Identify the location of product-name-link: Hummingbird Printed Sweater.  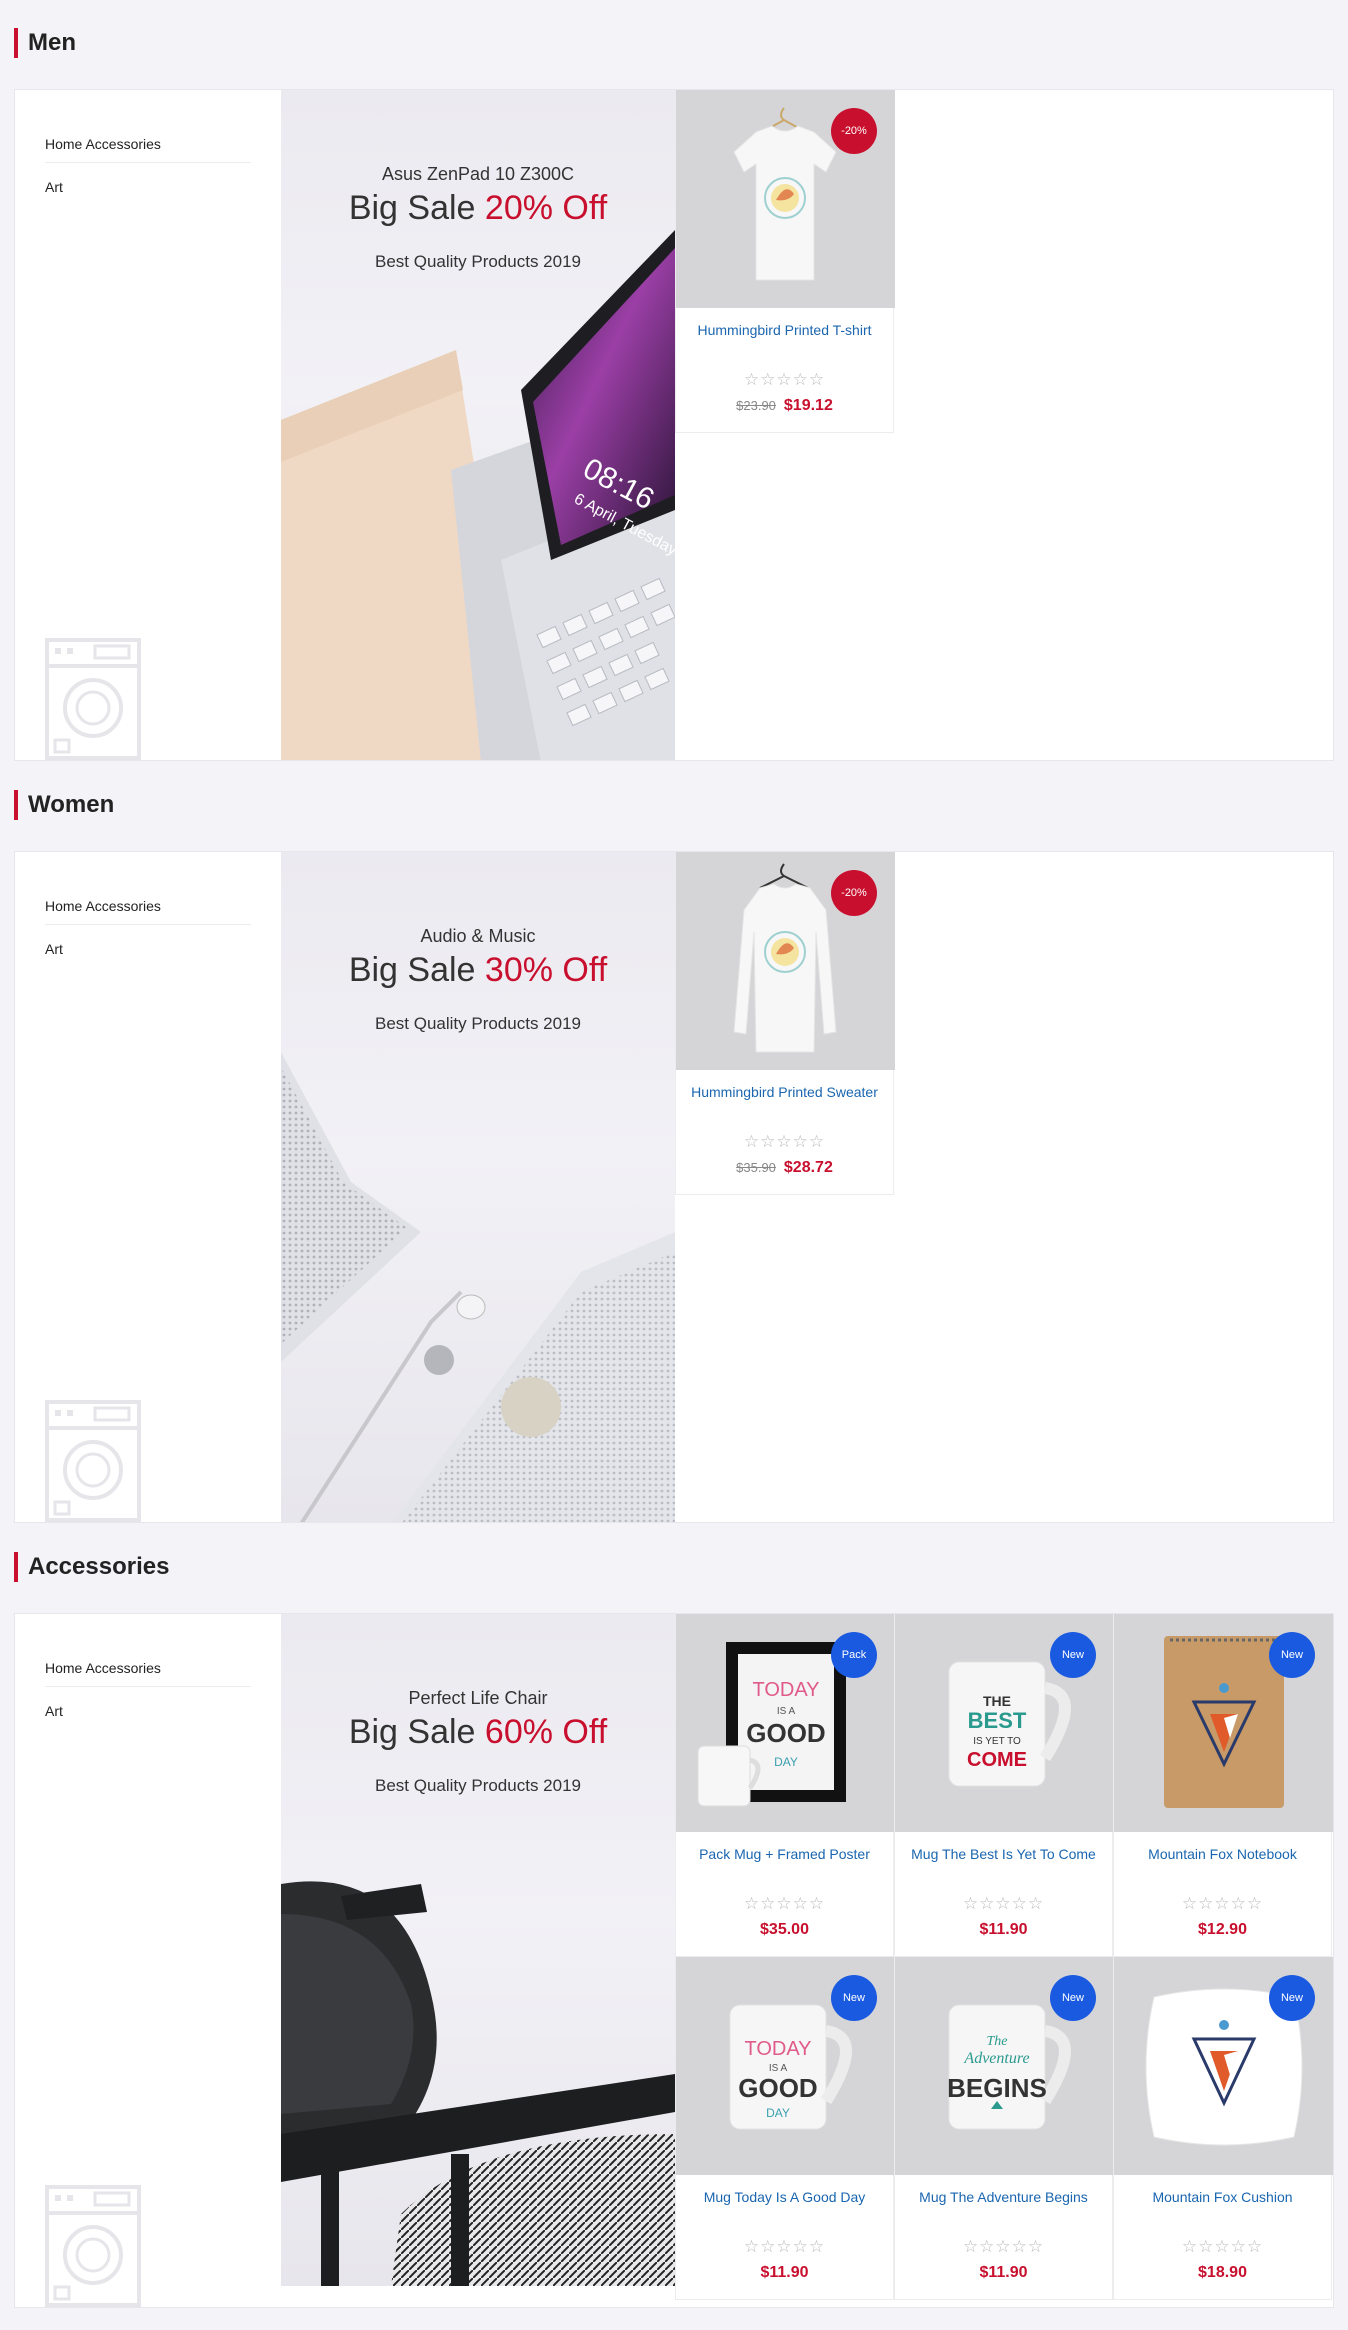
(784, 1092).